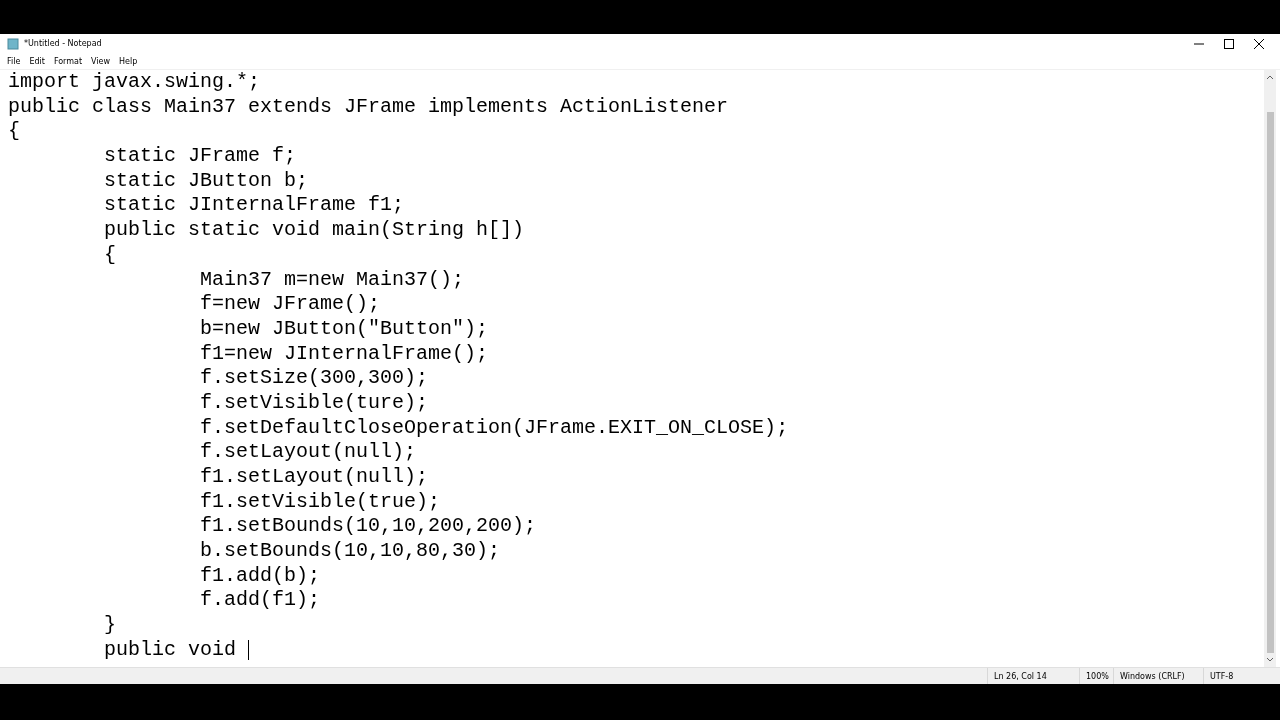 This screenshot has height=720, width=1280. What do you see at coordinates (16, 61) in the screenshot?
I see `menu-item: File` at bounding box center [16, 61].